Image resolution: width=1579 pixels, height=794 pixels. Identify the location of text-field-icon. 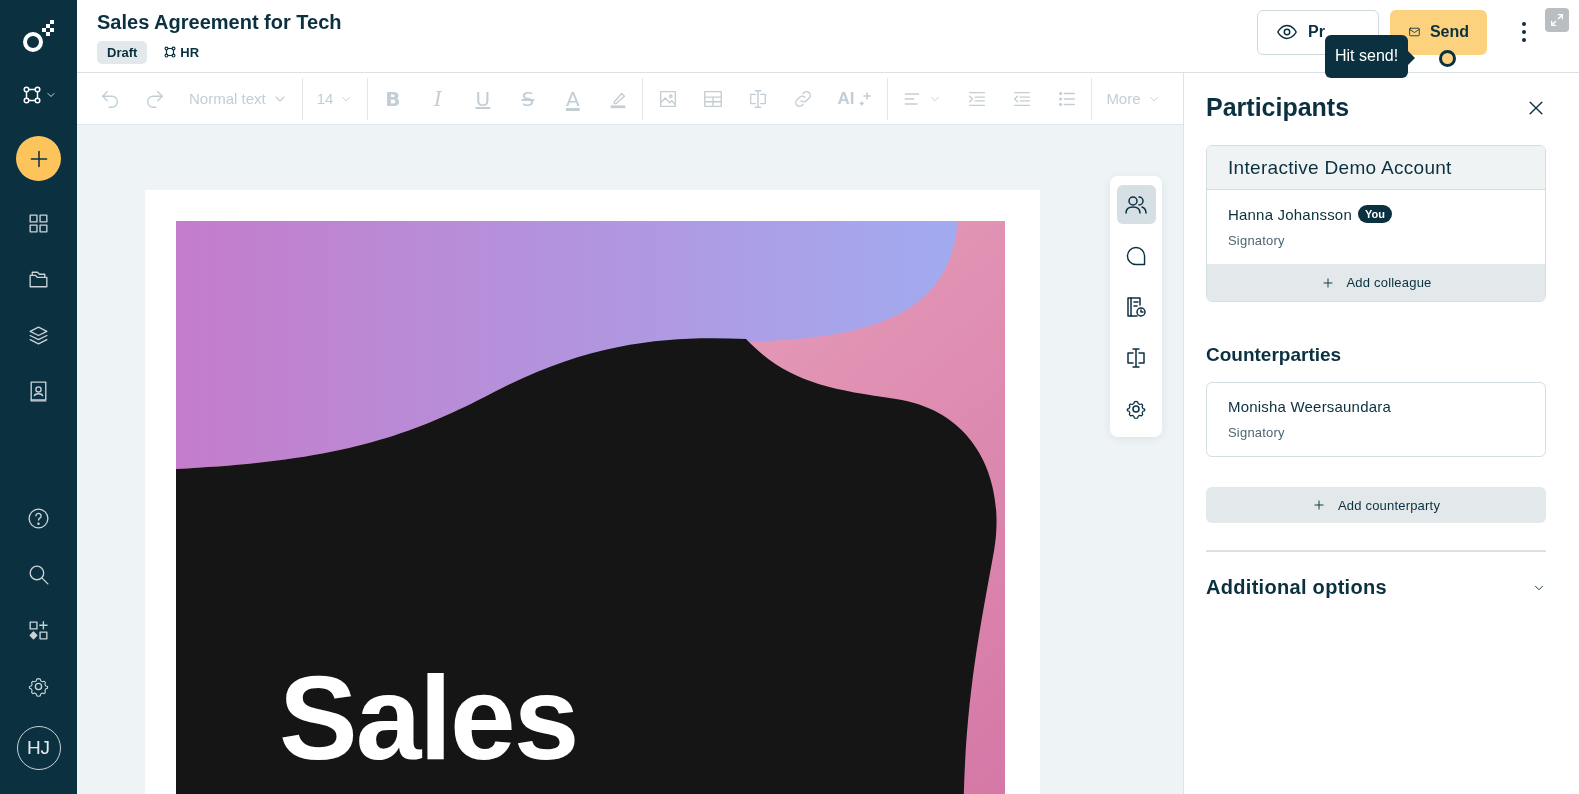
(1136, 357).